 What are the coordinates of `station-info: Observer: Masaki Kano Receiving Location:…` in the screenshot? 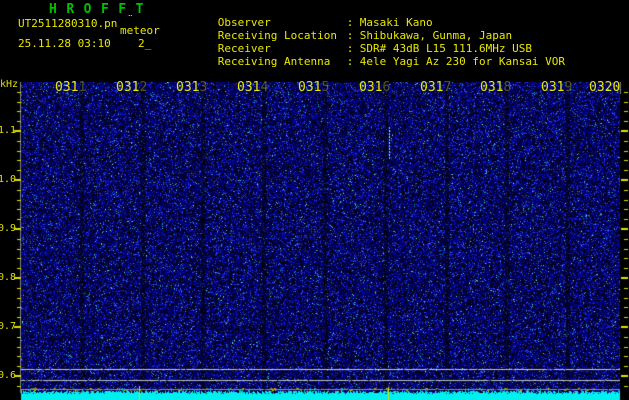 It's located at (371, 35).